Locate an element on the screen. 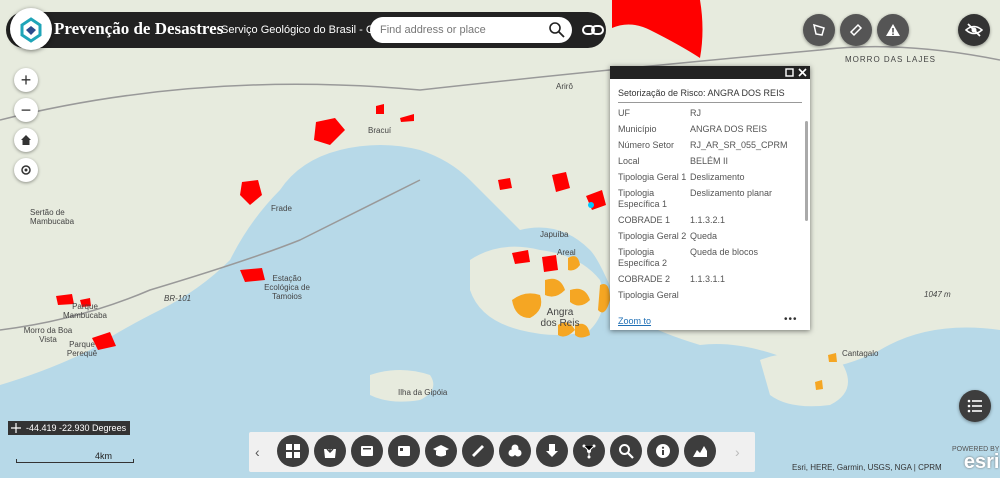 This screenshot has height=478, width=1000. popup-title: Setorização de Risco: ANGRA DOS REIS is located at coordinates (701, 93).